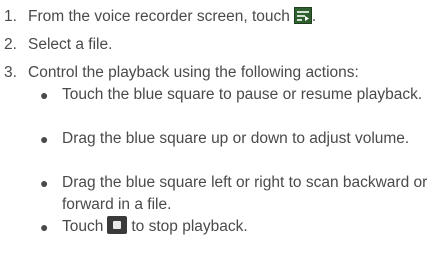 This screenshot has width=437, height=256. Describe the element at coordinates (70, 44) in the screenshot. I see `step-text: Select a file.` at that location.